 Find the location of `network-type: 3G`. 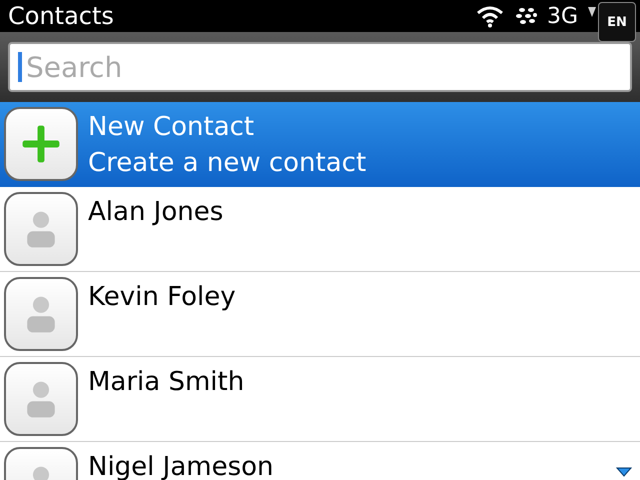

network-type: 3G is located at coordinates (562, 16).